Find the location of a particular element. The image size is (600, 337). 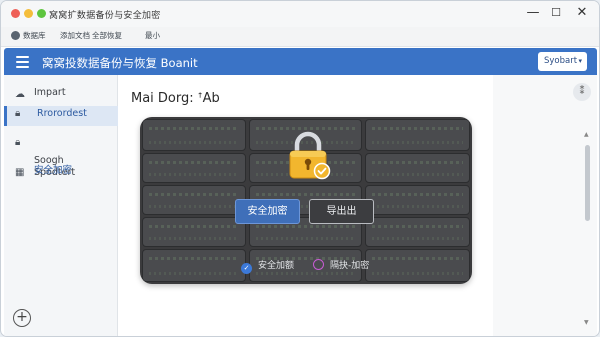

toolbar-item-restore: 全部恢复 is located at coordinates (107, 35).